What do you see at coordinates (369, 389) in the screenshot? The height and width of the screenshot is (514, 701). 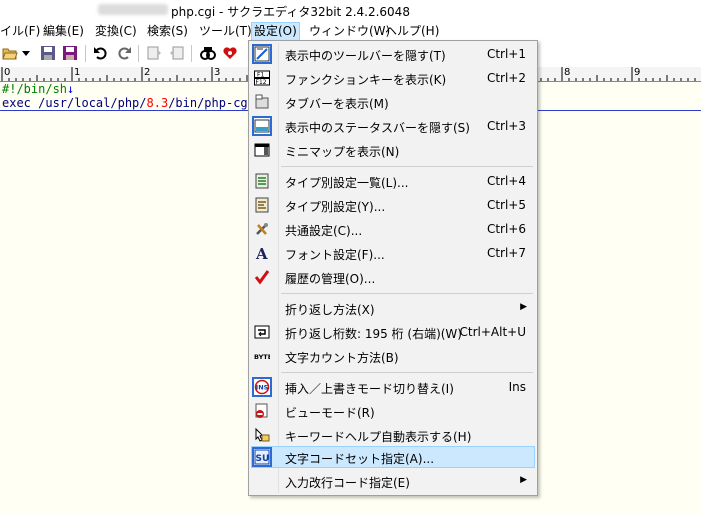 I see `menu-item-label: 挿入／上書きモード切り替え(I)` at bounding box center [369, 389].